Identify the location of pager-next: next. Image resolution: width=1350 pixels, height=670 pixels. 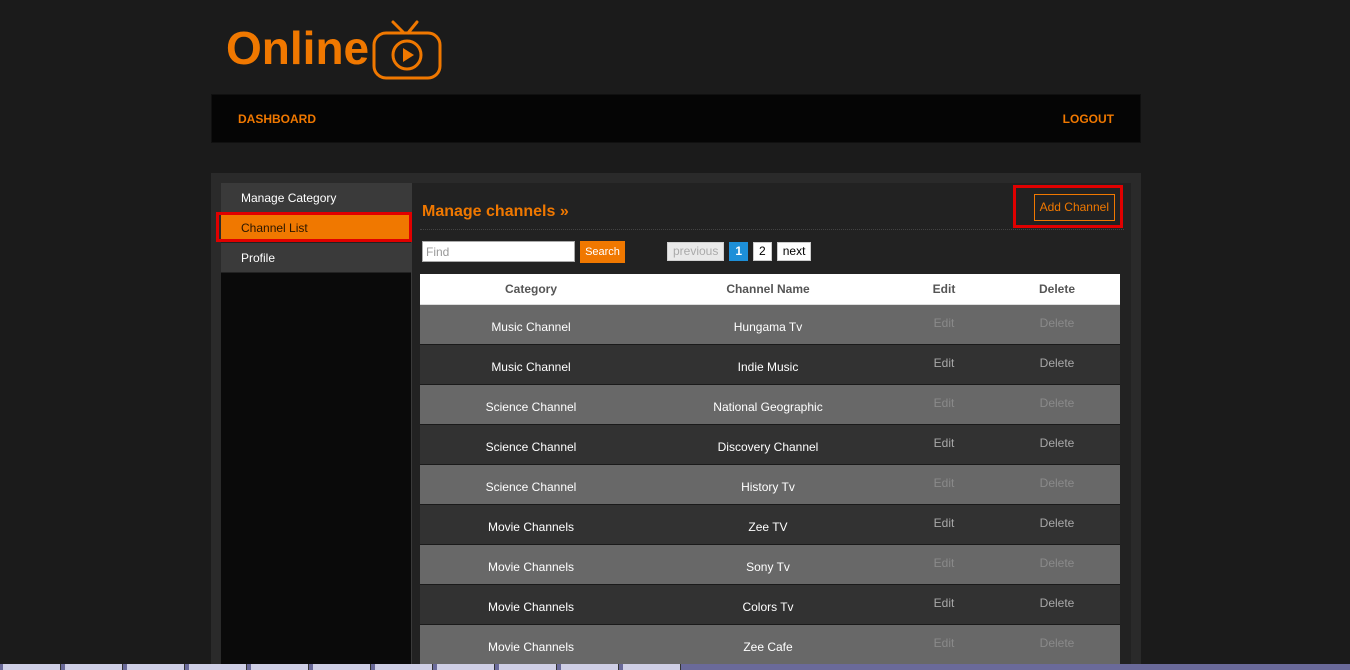
(794, 251).